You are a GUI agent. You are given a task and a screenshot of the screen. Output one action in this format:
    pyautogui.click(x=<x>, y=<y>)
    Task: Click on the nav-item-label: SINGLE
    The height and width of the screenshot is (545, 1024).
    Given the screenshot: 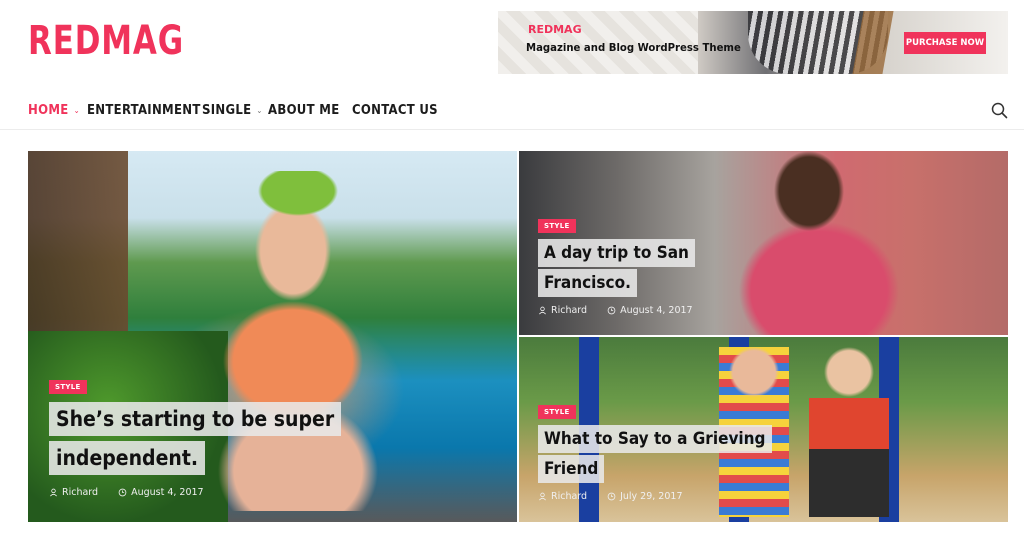 What is the action you would take?
    pyautogui.click(x=227, y=110)
    